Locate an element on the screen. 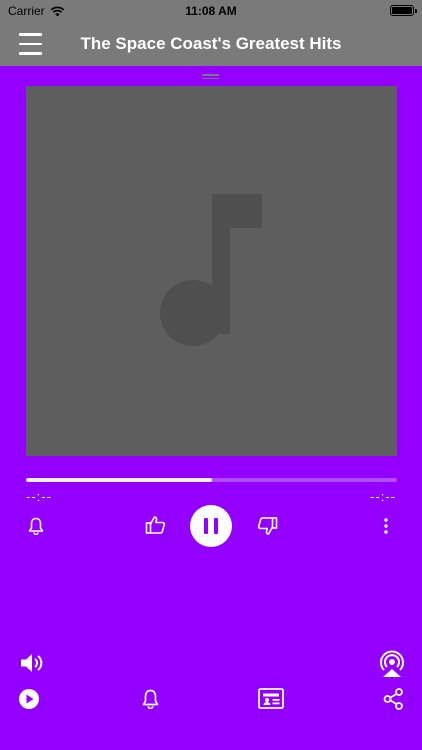 This screenshot has height=750, width=422. remaining-time: --:-- is located at coordinates (383, 496).